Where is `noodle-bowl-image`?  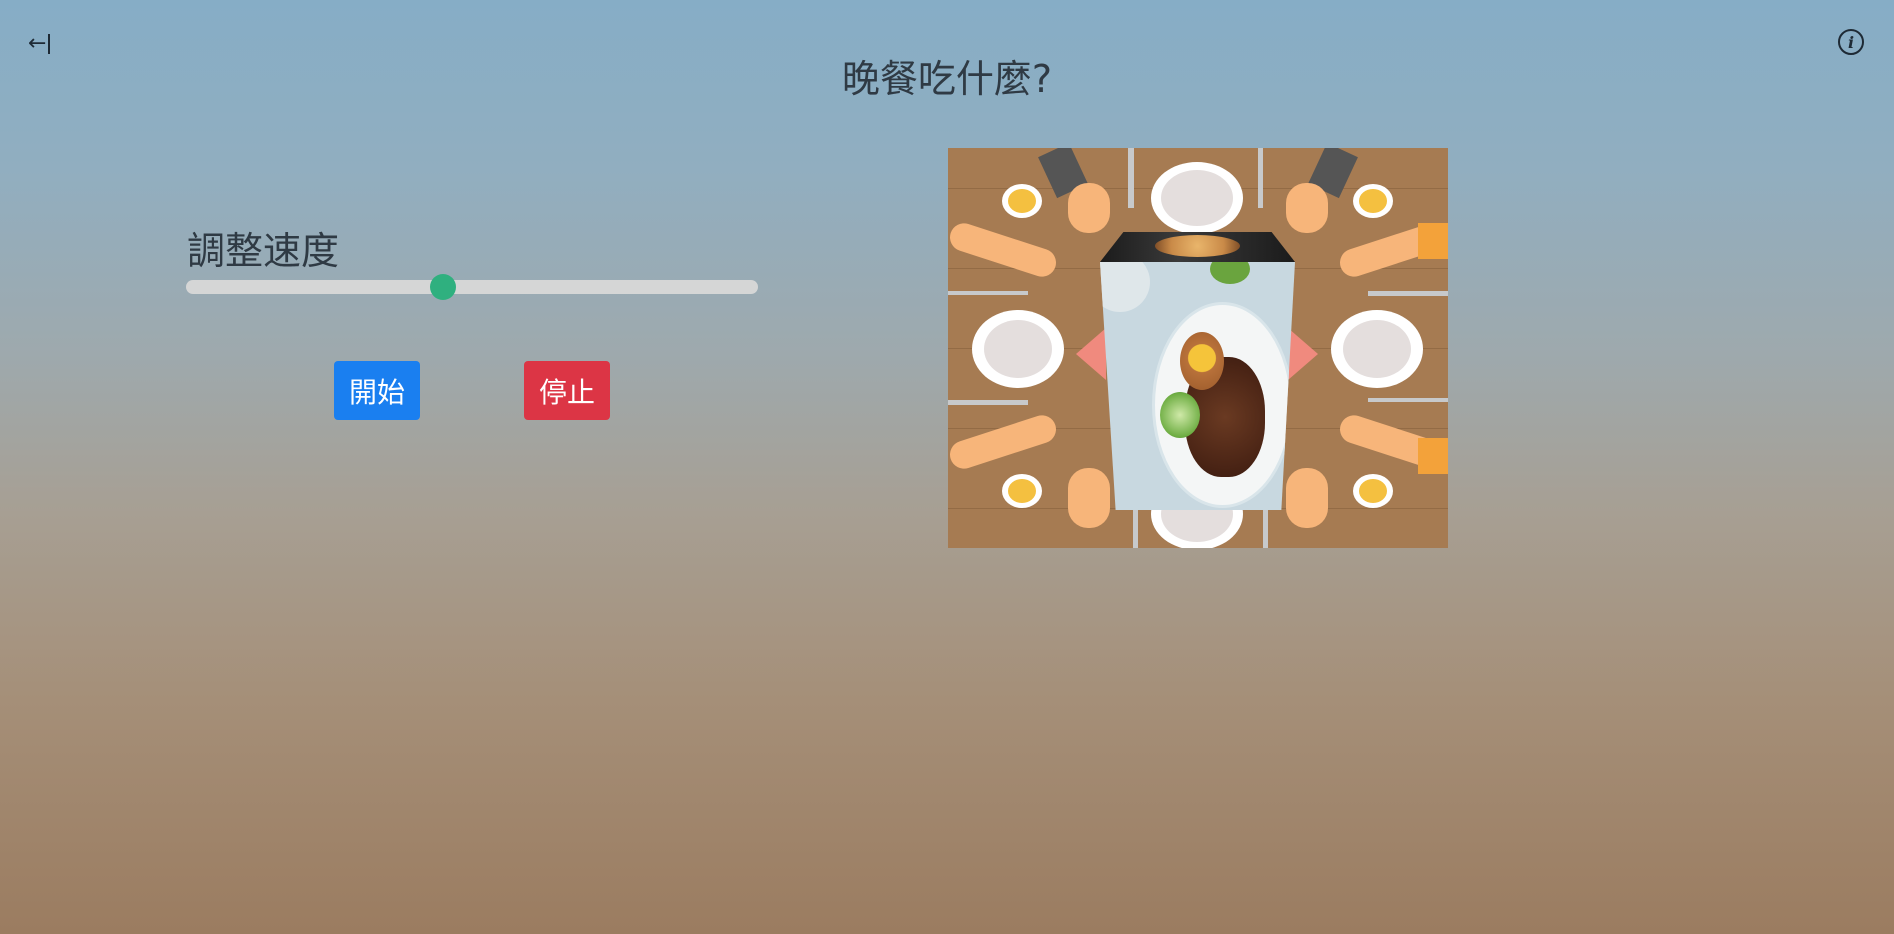
noodle-bowl-image is located at coordinates (1197, 246).